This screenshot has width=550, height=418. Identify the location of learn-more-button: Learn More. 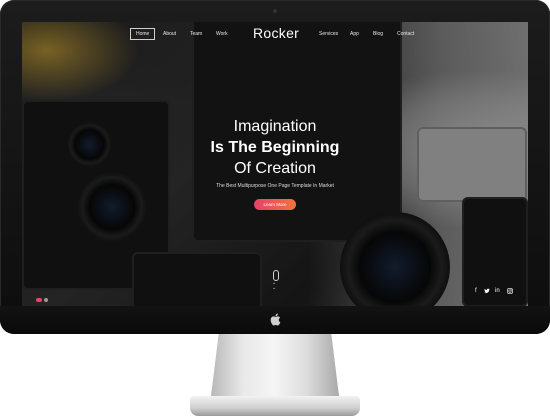
(275, 204).